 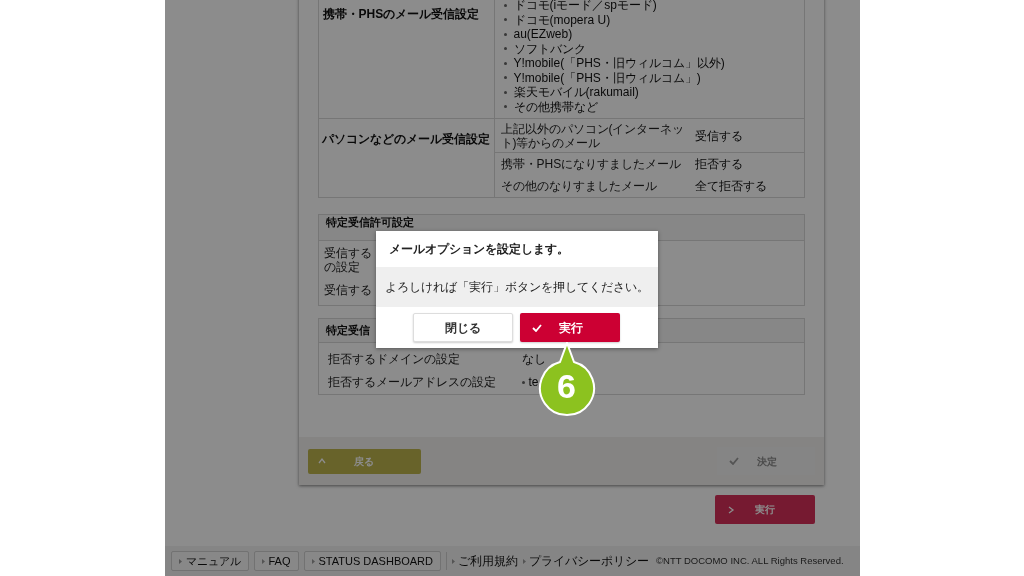 What do you see at coordinates (718, 164) in the screenshot?
I see `setting-value: 拒否する` at bounding box center [718, 164].